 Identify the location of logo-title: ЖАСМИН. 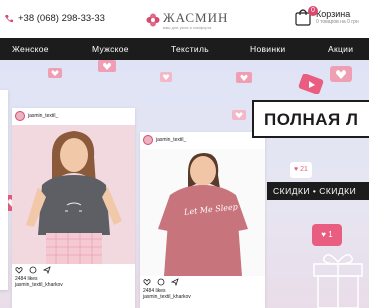
(196, 17).